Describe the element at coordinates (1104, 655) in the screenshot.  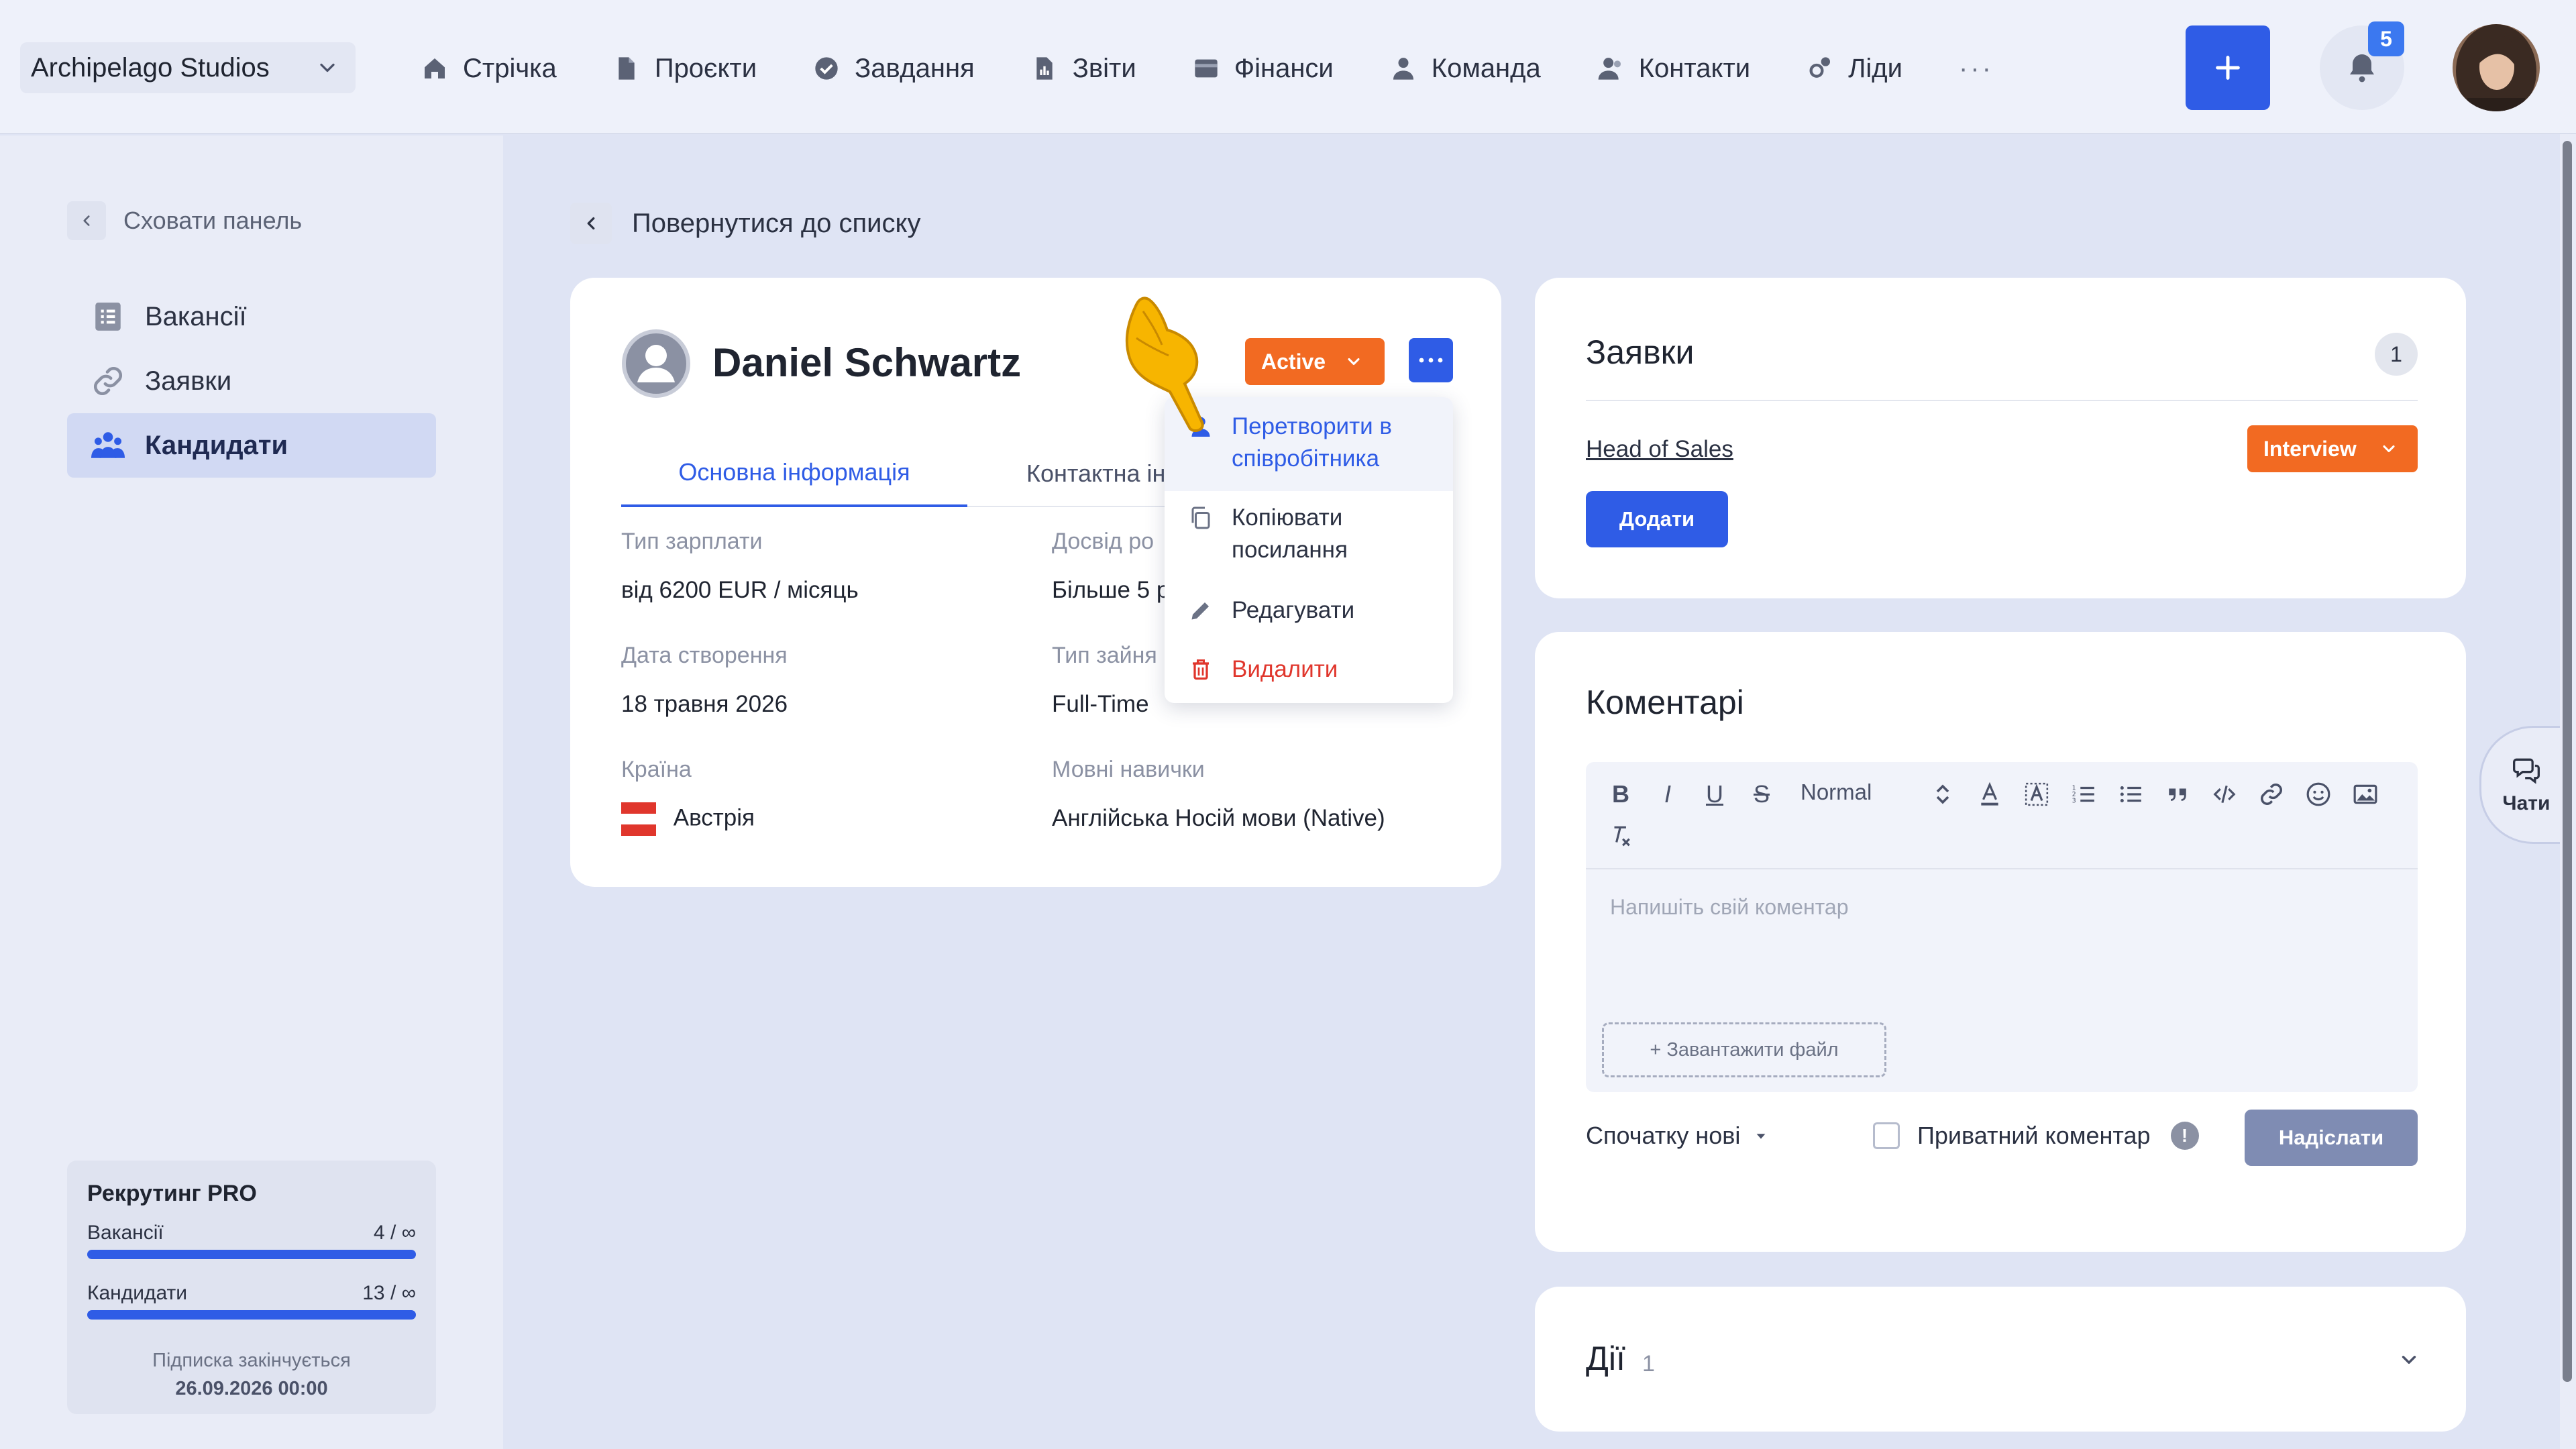
I see `employment-label: Тип зайня` at that location.